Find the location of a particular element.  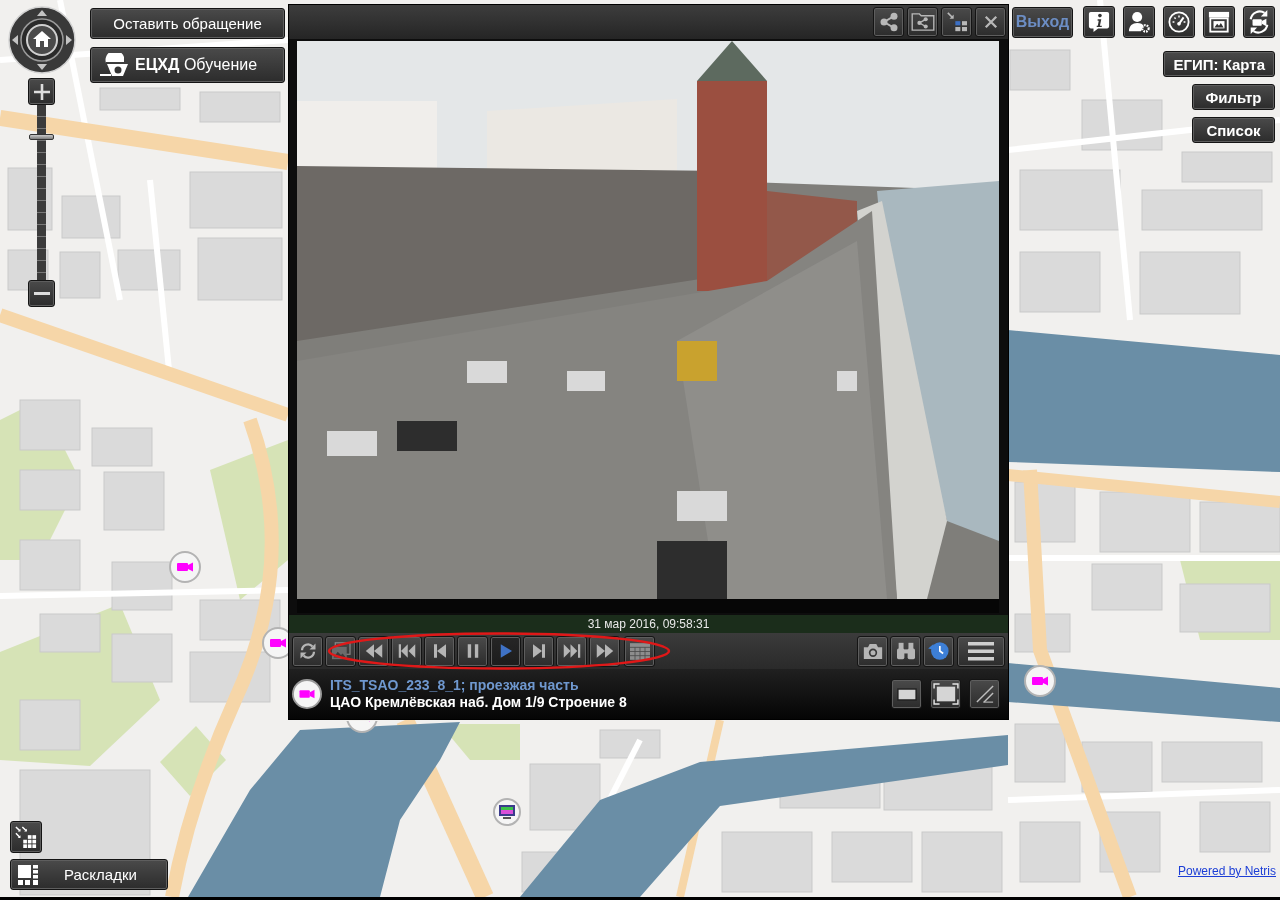

camera-address: ЦАО Кремлёвская наб. Дом 1/9 Строение 8 is located at coordinates (478, 702).